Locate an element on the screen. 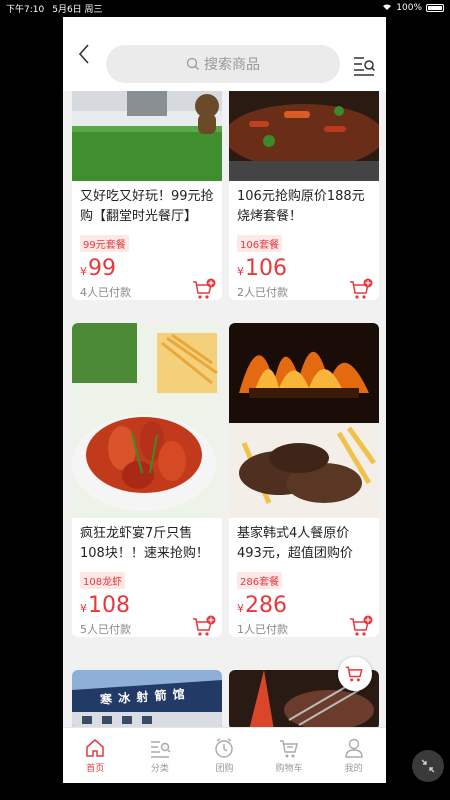 Image resolution: width=450 pixels, height=800 pixels. user-icon is located at coordinates (353, 748).